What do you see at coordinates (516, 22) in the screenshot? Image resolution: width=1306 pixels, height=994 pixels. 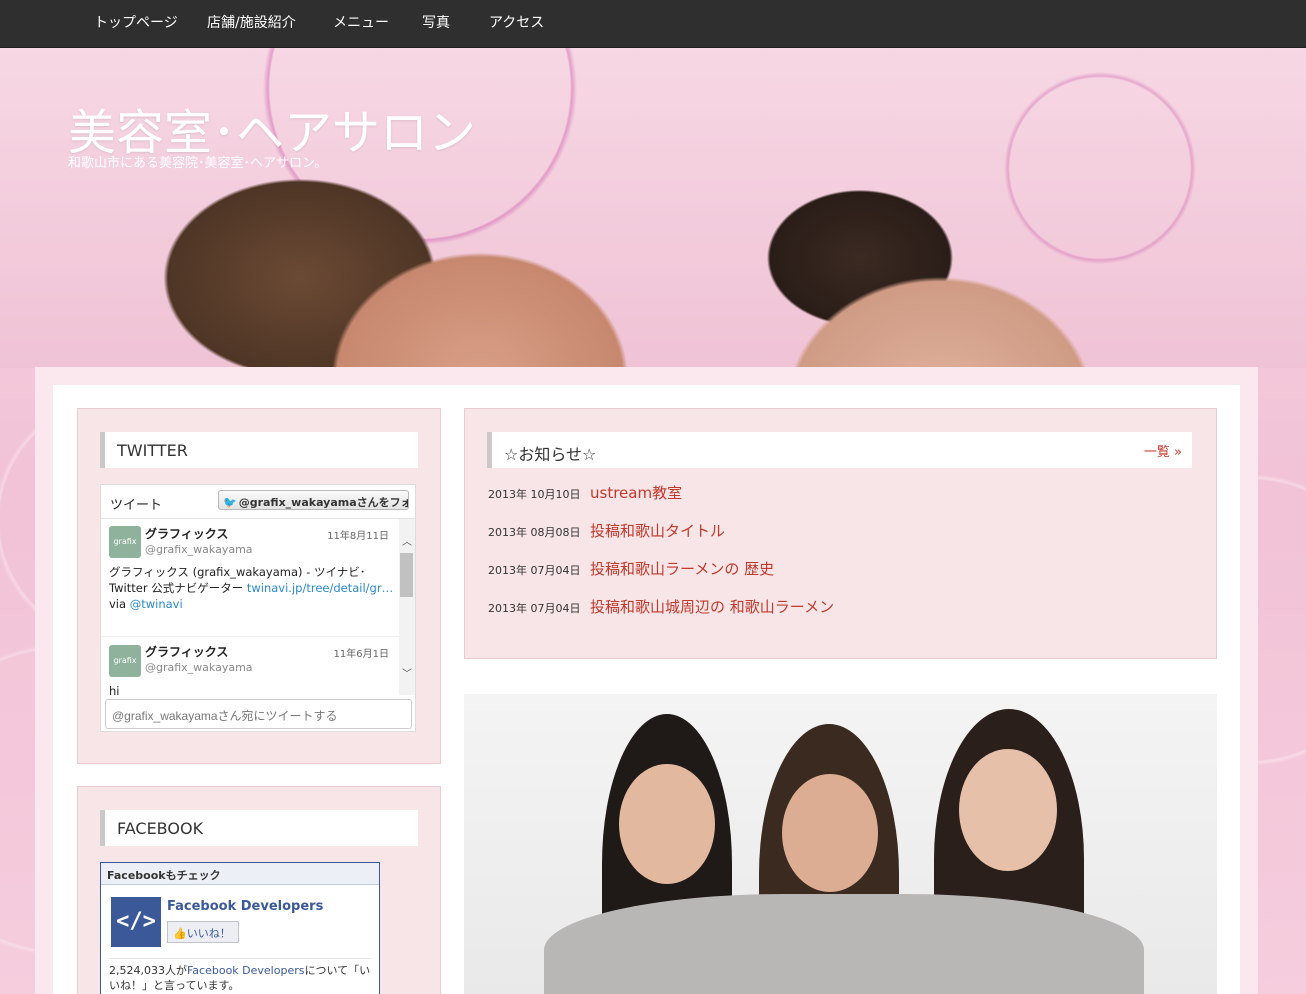 I see `nav-item-access: アクセス` at bounding box center [516, 22].